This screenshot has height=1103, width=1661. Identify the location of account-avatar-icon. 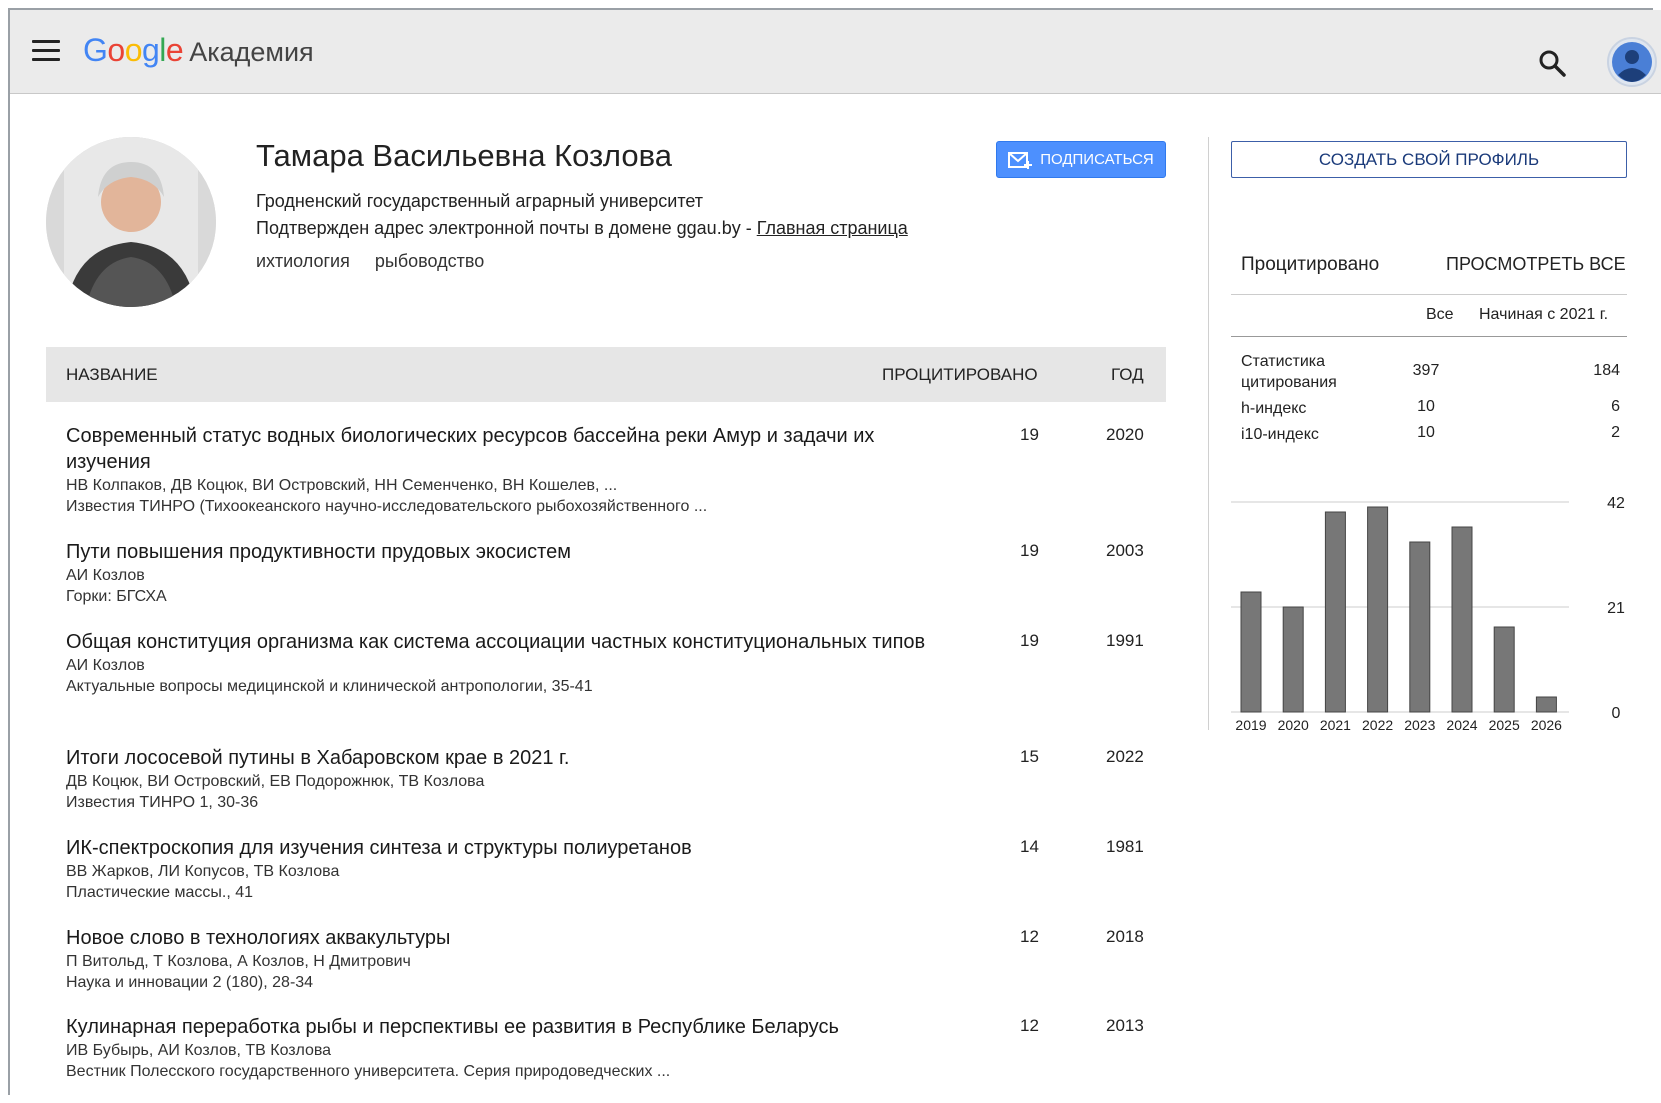
(1632, 62).